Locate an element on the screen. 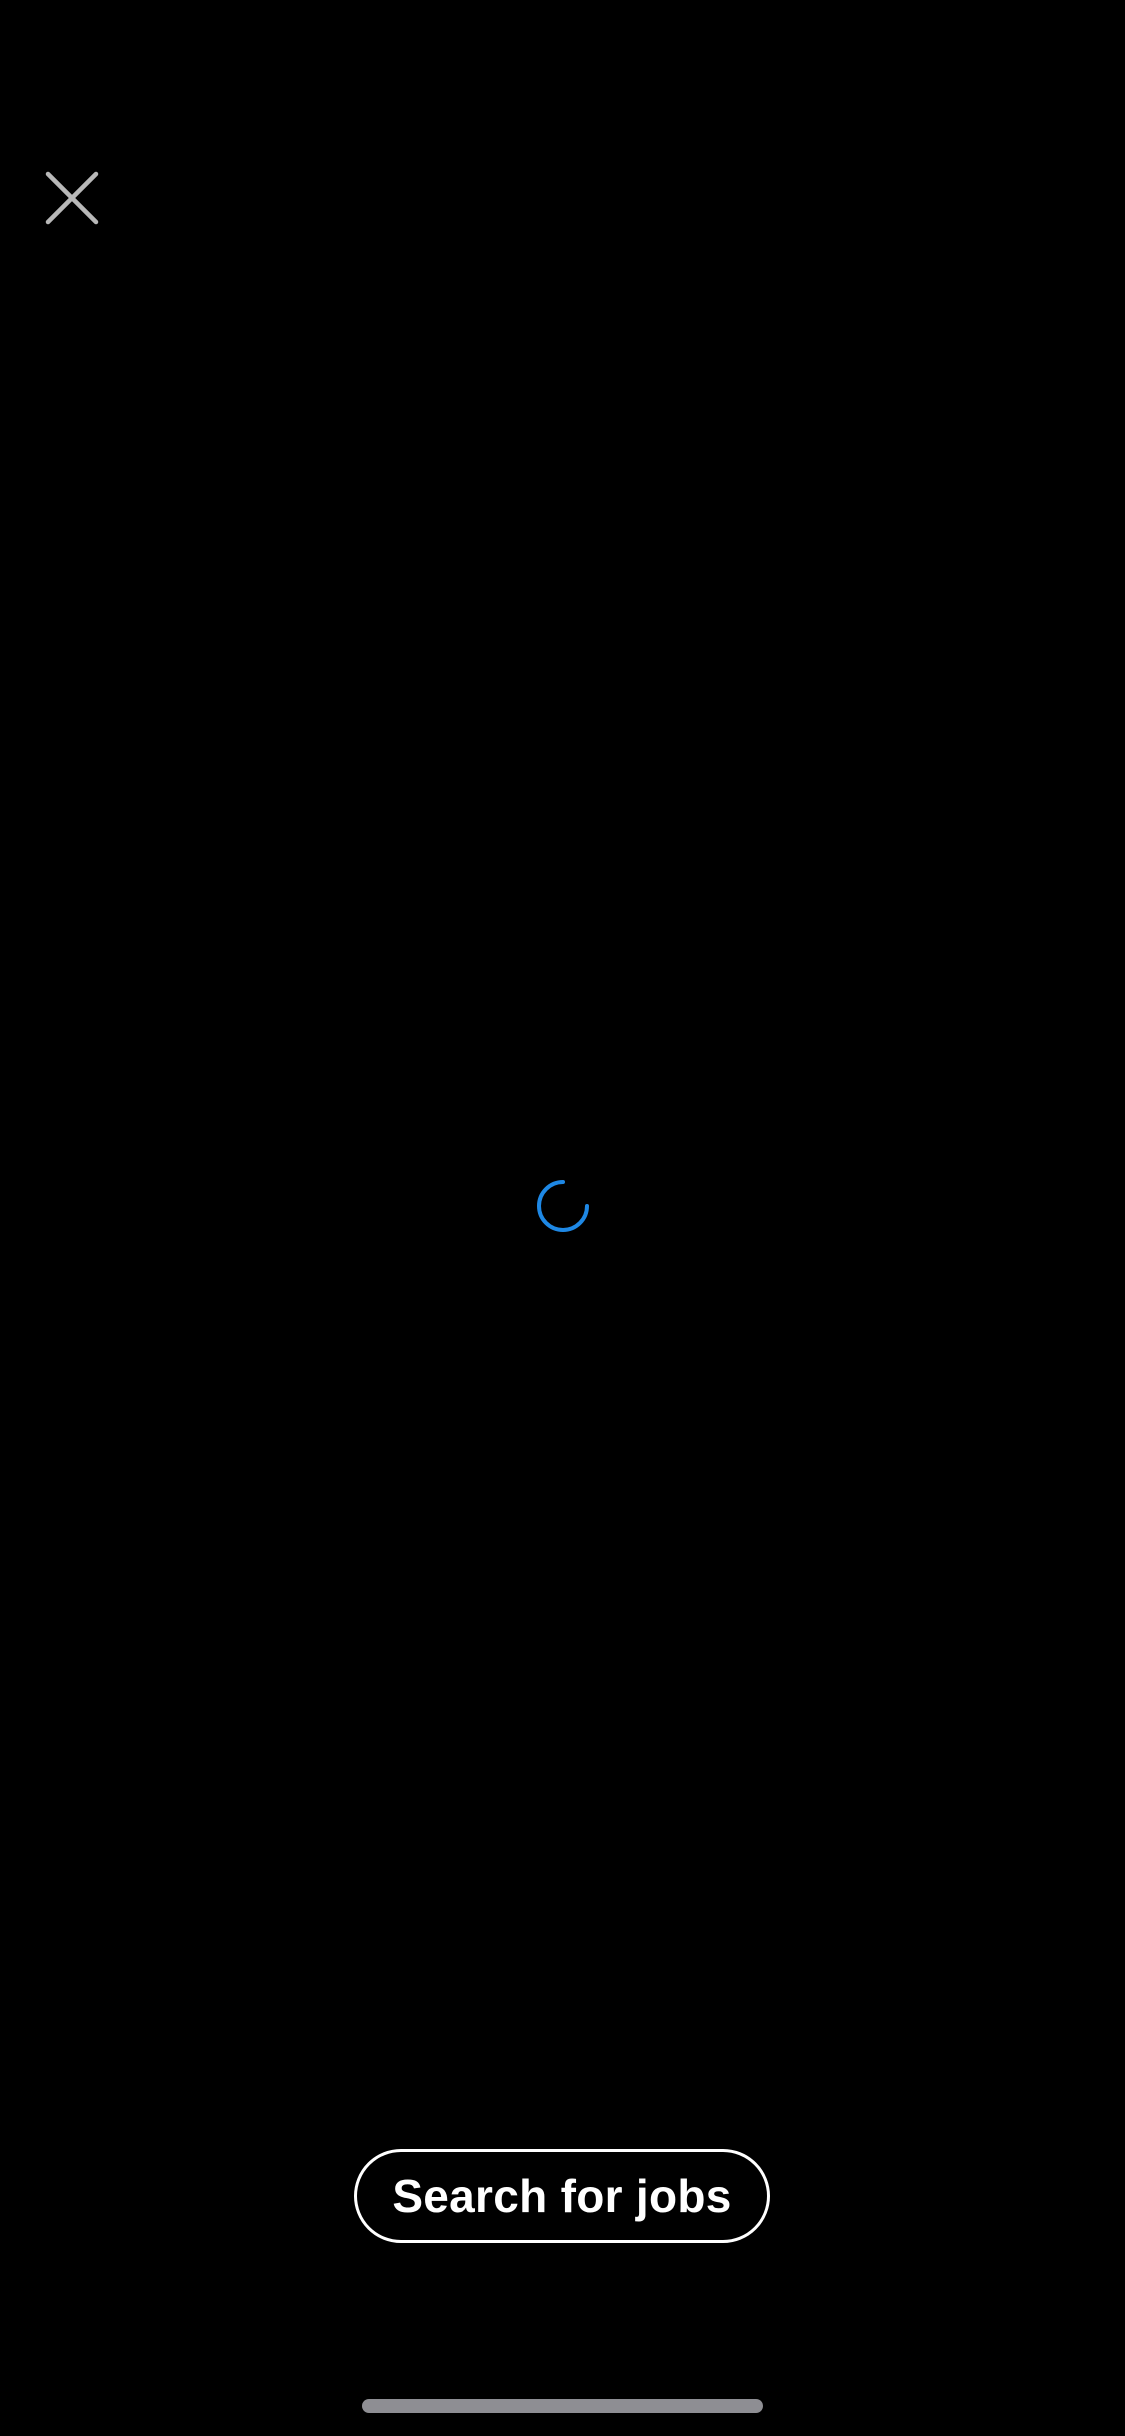 This screenshot has width=1125, height=2436. loading-spinner-icon is located at coordinates (563, 1206).